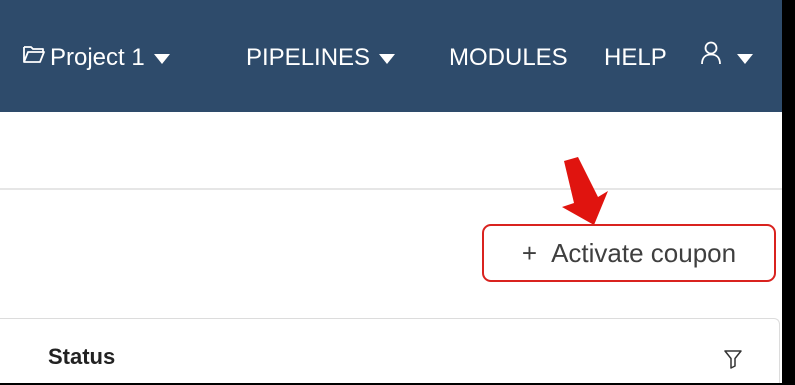 The image size is (795, 385). What do you see at coordinates (34, 58) in the screenshot?
I see `folder-icon` at bounding box center [34, 58].